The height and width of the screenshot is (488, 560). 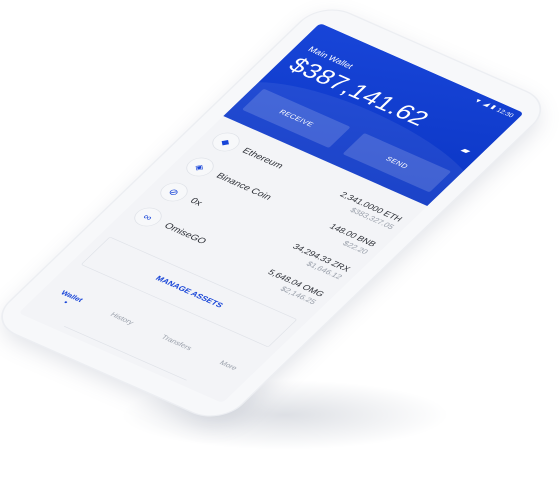 I want to click on binance-icon: ◈, so click(x=200, y=167).